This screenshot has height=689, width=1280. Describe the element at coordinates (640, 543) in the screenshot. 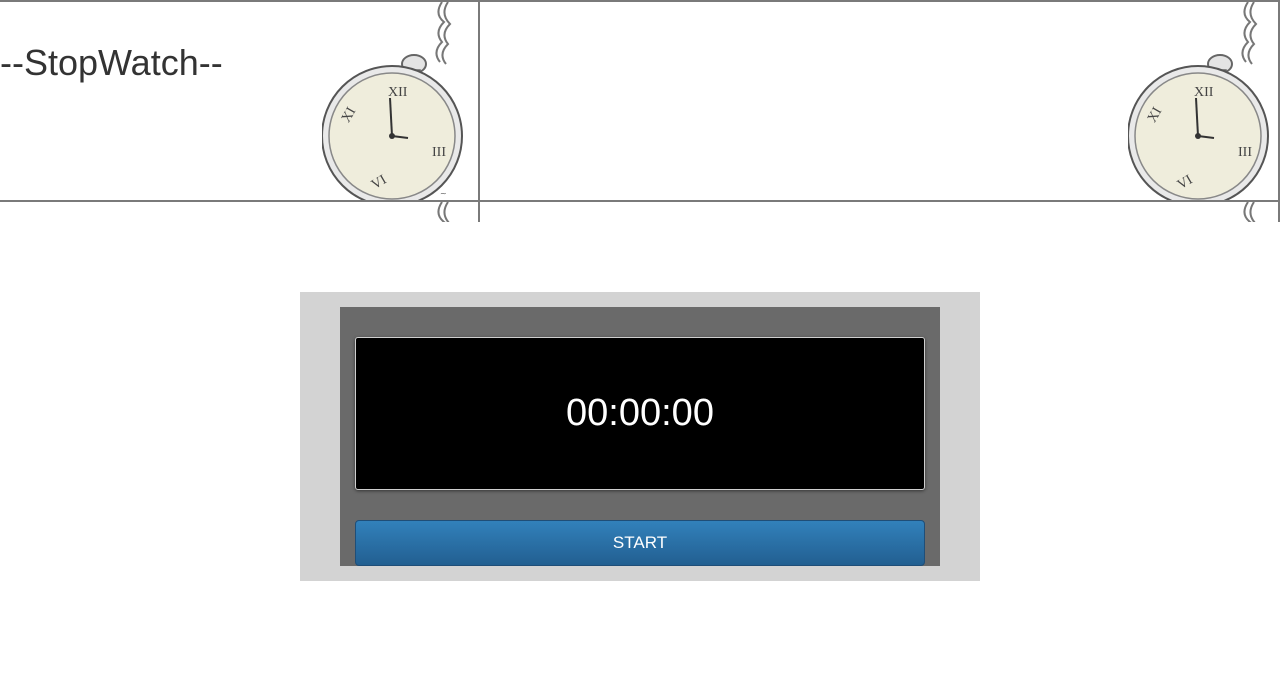

I see `start-button: START` at that location.